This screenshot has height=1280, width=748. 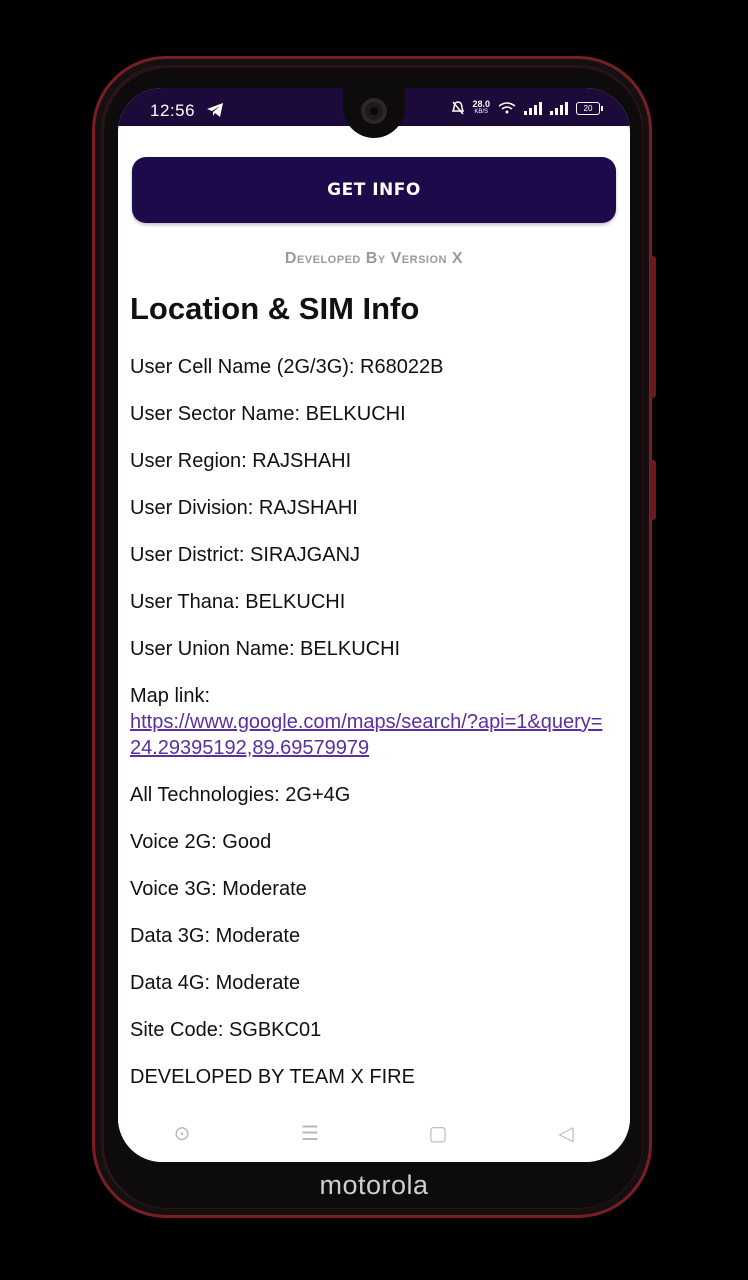 What do you see at coordinates (238, 602) in the screenshot?
I see `info-row-thana: User Thana: BELKUCHI` at bounding box center [238, 602].